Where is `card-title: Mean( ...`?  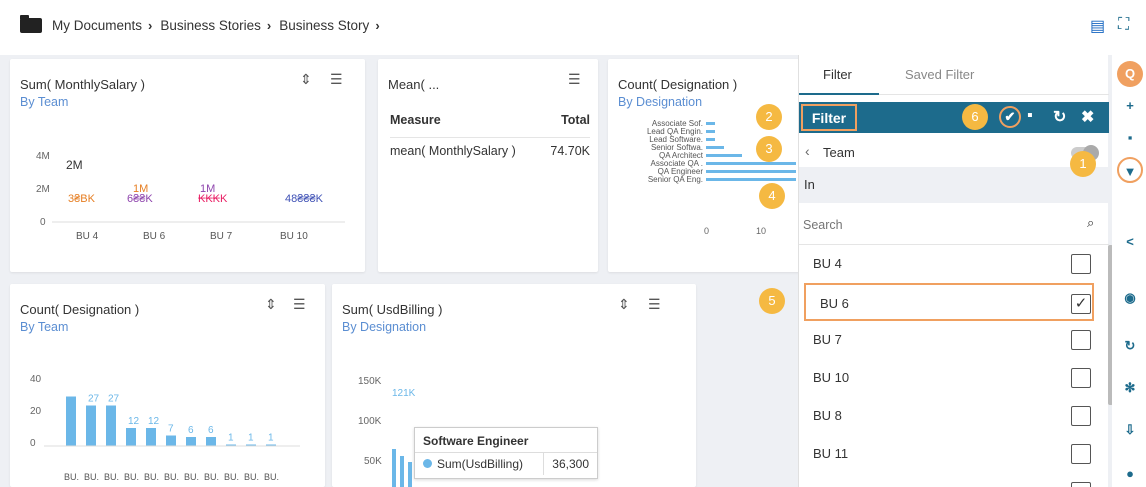
card-title: Mean( ... is located at coordinates (414, 84).